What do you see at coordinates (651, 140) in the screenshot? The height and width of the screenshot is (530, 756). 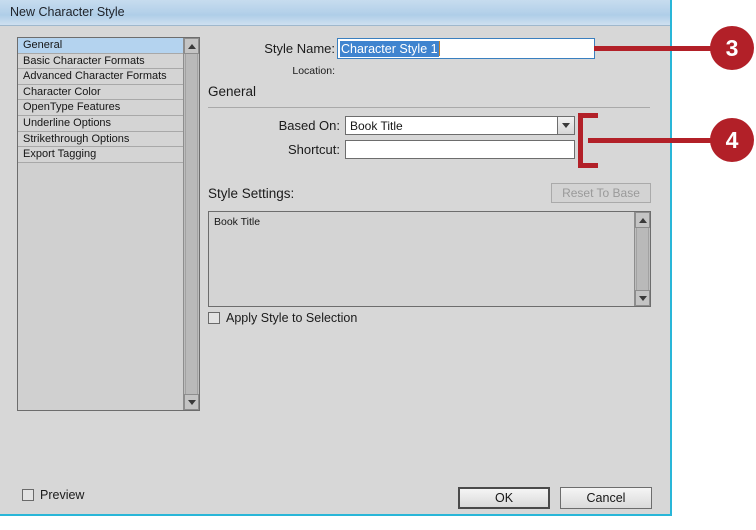 I see `callout-4-leader-line` at bounding box center [651, 140].